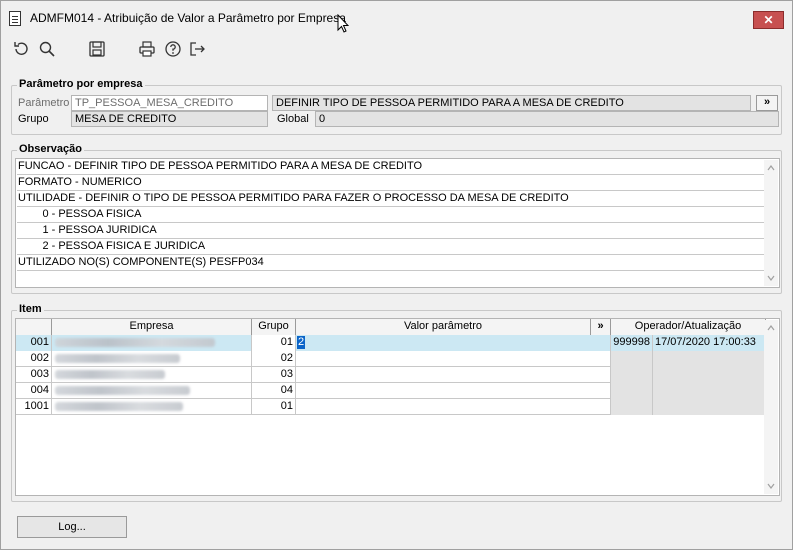 Image resolution: width=793 pixels, height=550 pixels. Describe the element at coordinates (709, 343) in the screenshot. I see `row-atualizacao: 17/07/2020 17:00:33` at that location.